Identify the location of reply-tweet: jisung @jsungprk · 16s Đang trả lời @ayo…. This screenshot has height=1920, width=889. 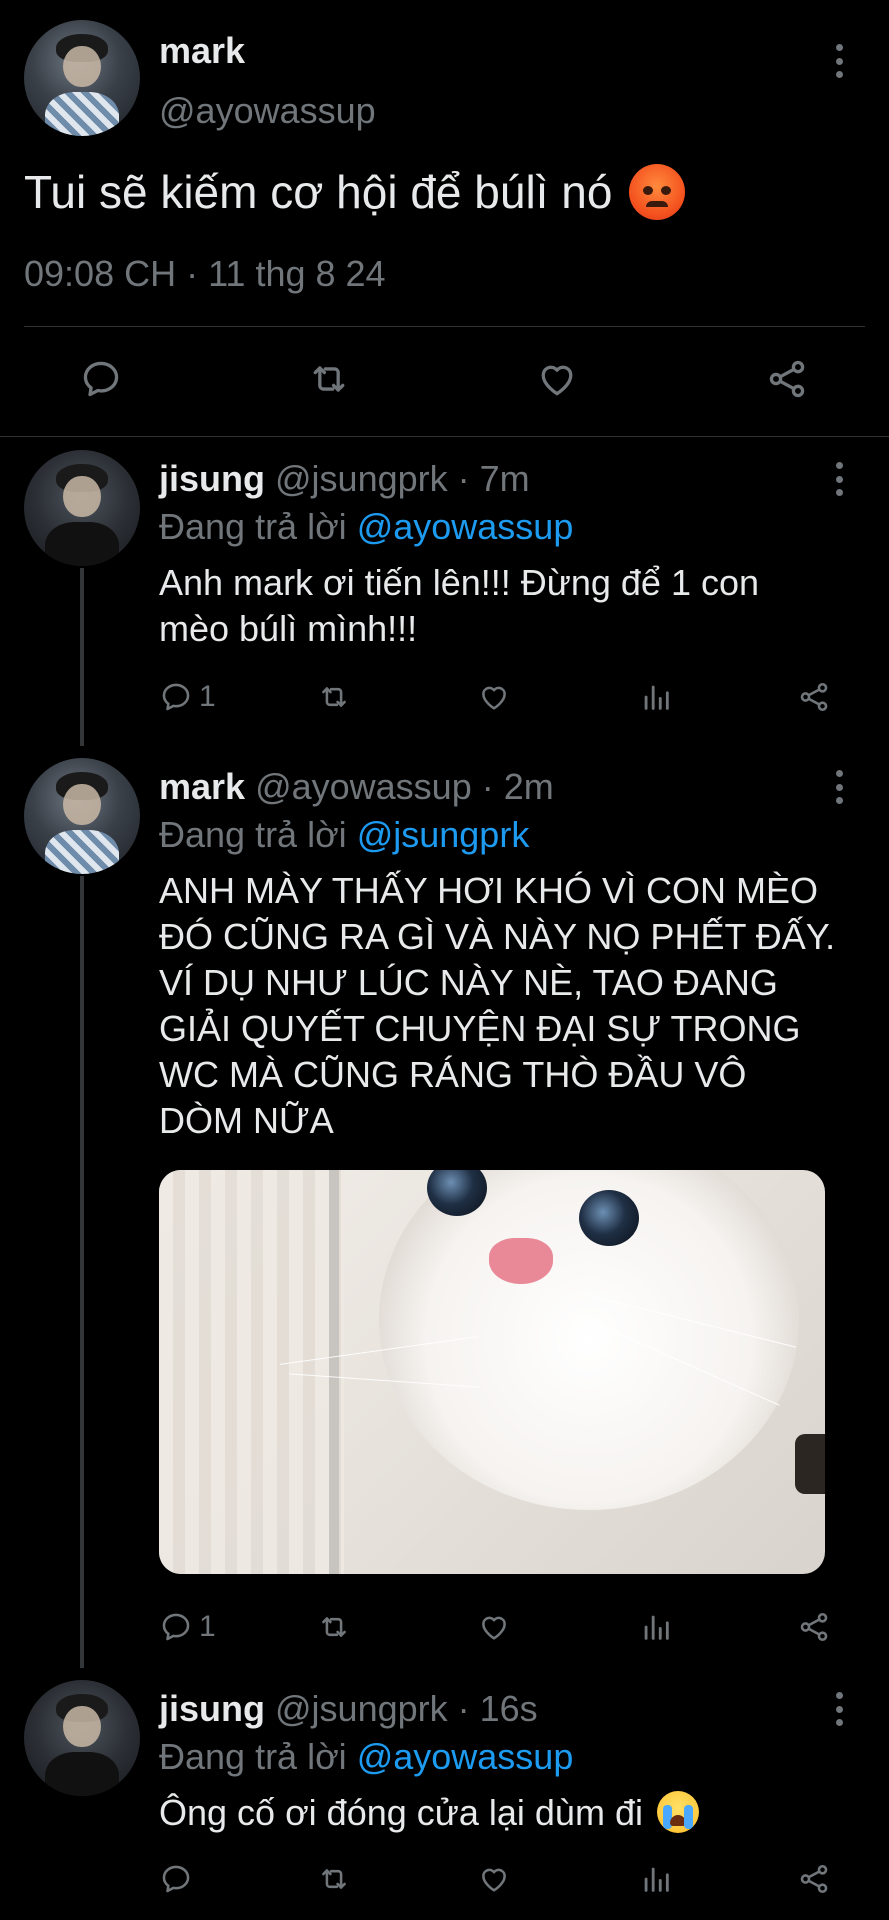
(444, 1800).